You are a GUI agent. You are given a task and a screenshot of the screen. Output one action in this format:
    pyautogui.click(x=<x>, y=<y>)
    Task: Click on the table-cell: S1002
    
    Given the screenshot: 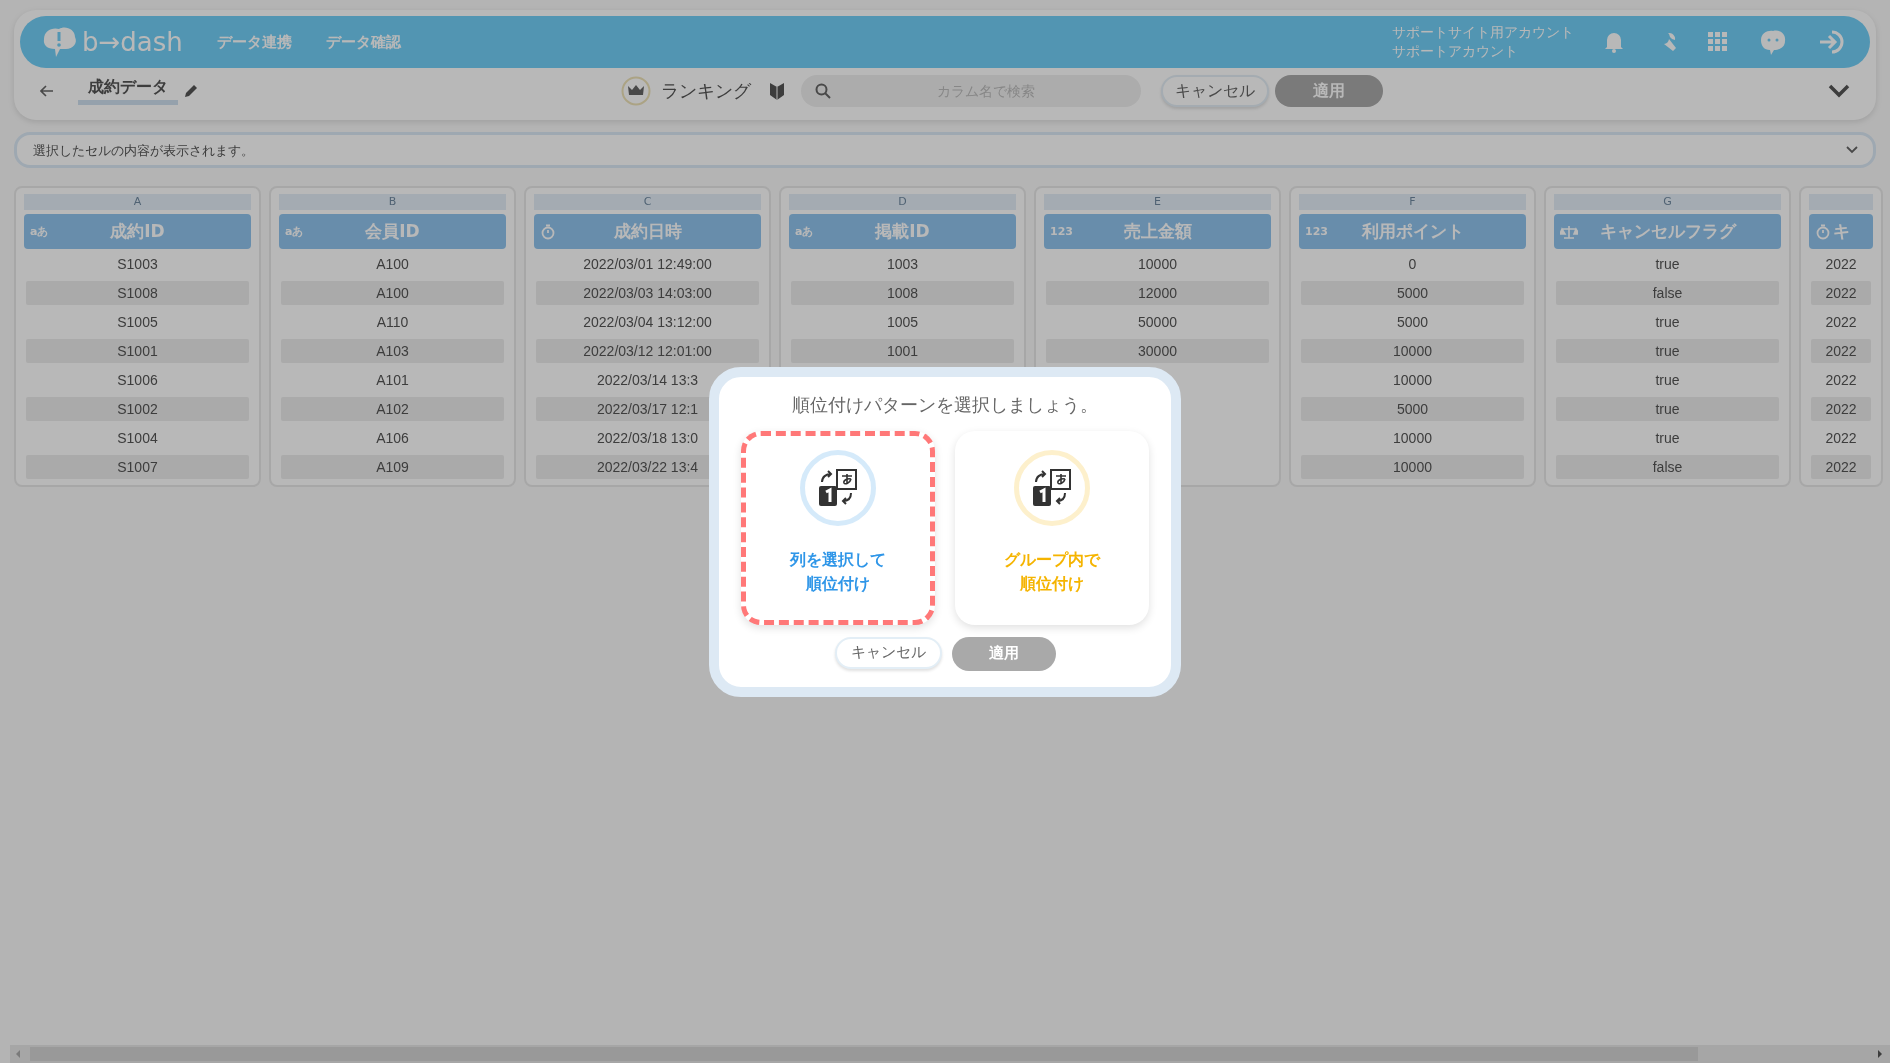 What is the action you would take?
    pyautogui.click(x=137, y=408)
    